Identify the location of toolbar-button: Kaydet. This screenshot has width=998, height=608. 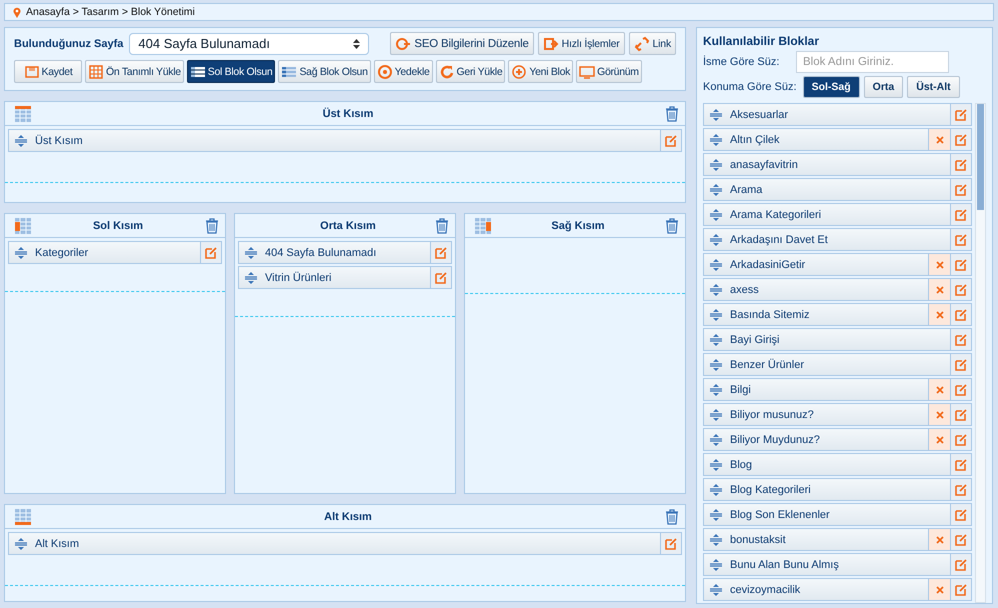
(48, 71).